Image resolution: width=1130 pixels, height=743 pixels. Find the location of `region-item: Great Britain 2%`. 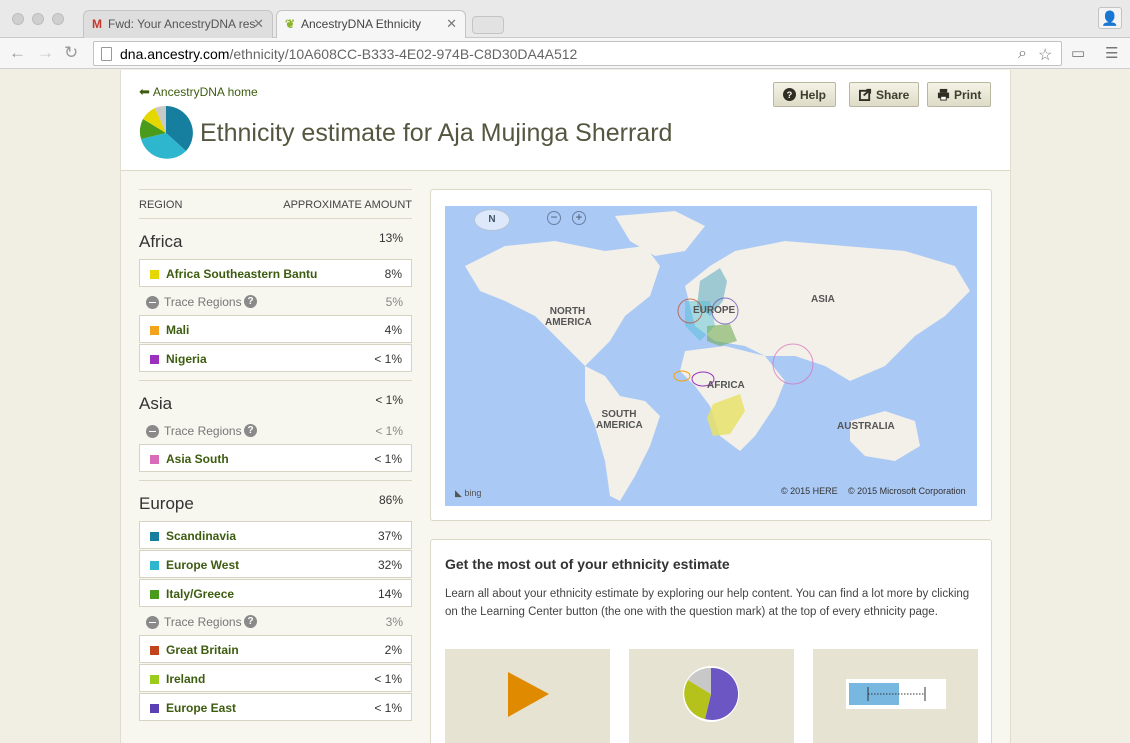

region-item: Great Britain 2% is located at coordinates (275, 649).